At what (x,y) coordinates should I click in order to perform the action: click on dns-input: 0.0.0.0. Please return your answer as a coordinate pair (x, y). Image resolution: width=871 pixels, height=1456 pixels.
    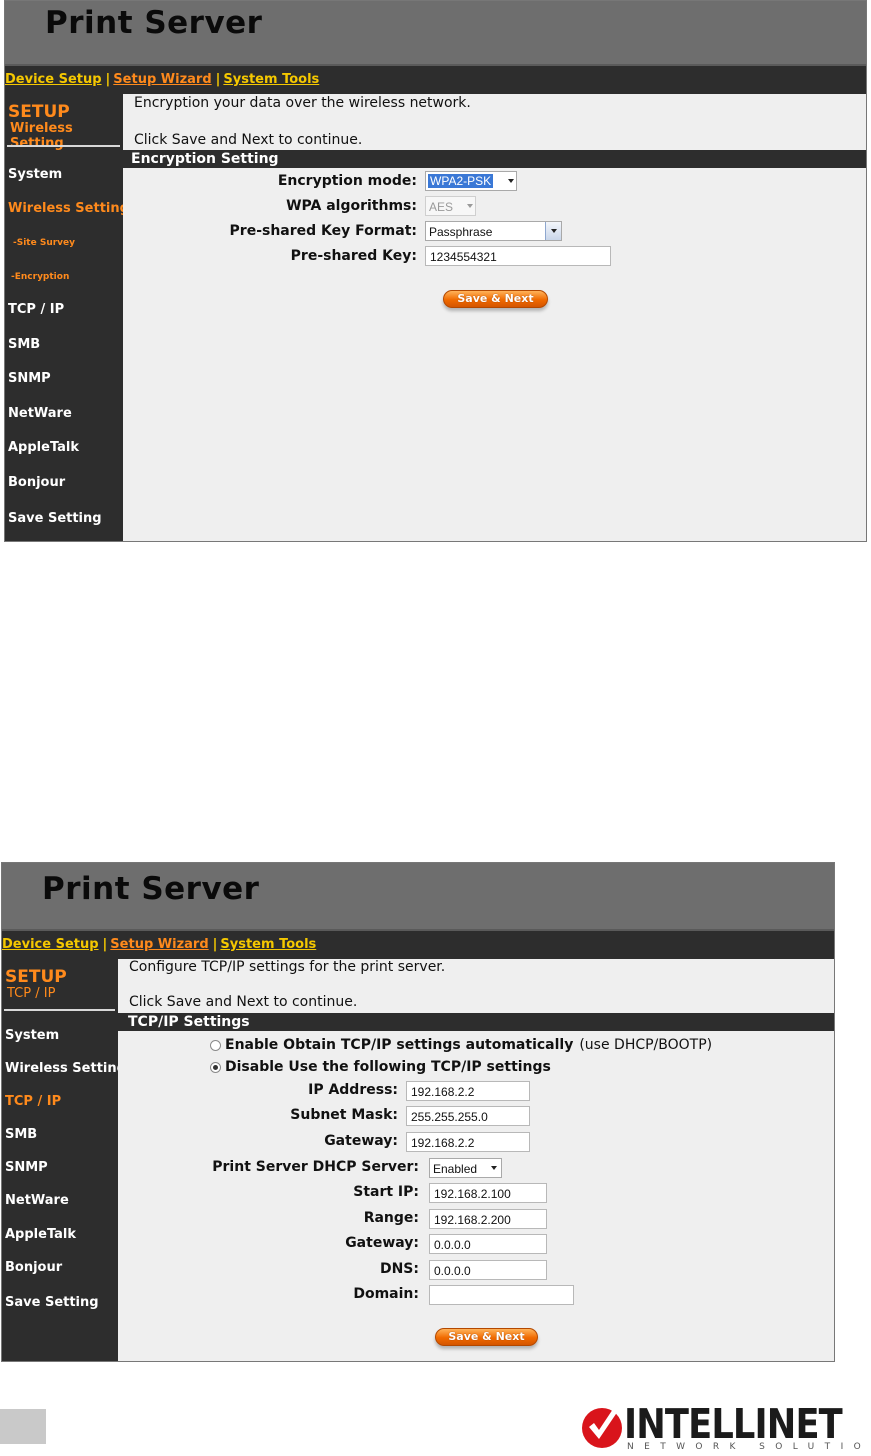
    Looking at the image, I should click on (488, 1270).